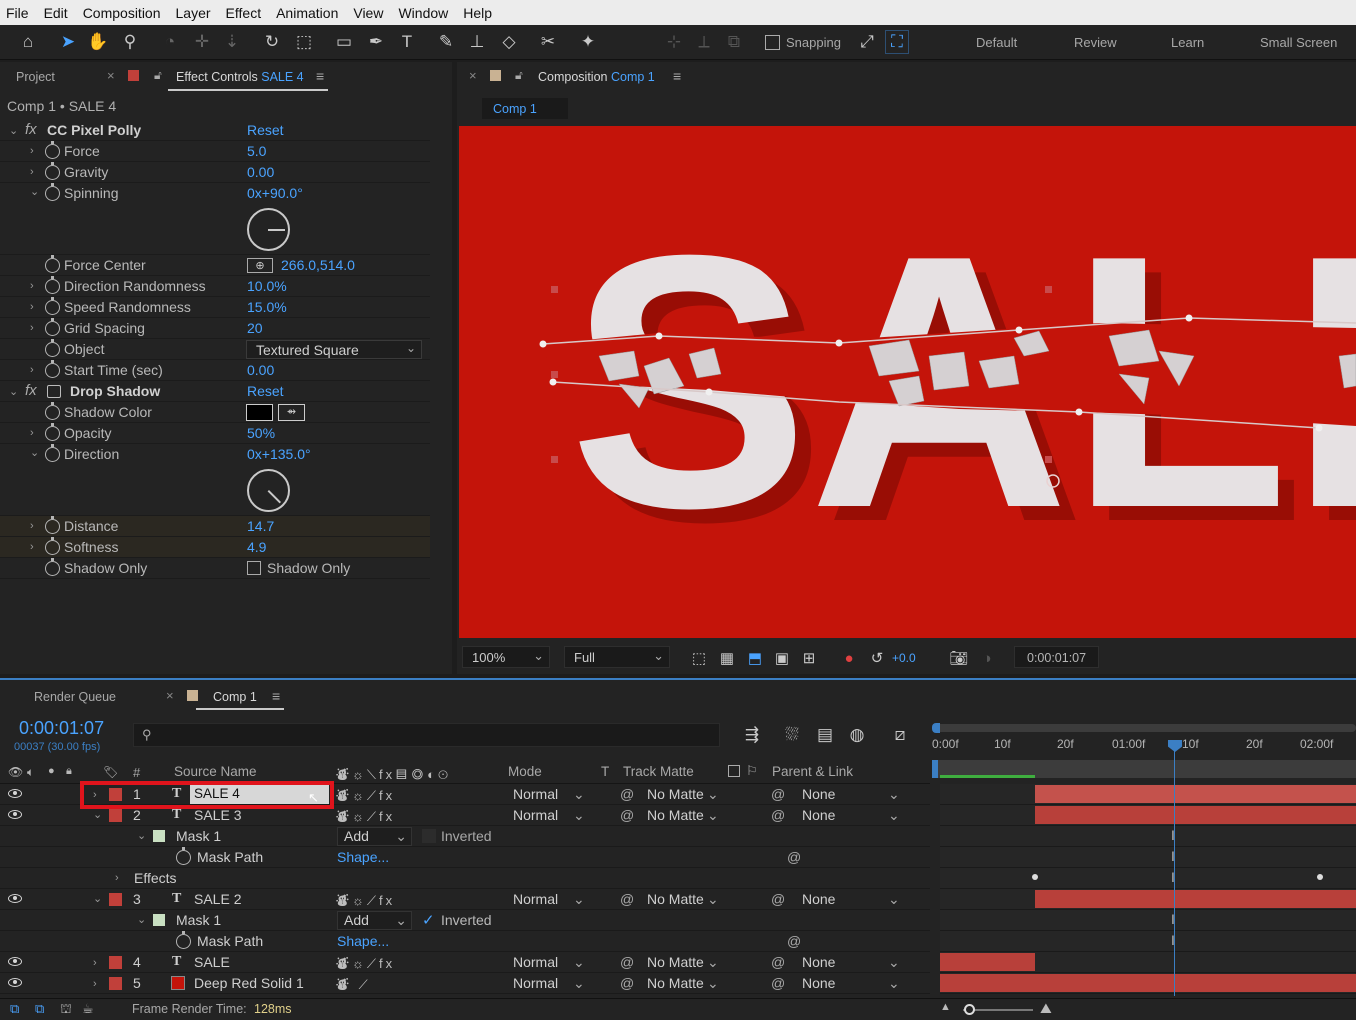 This screenshot has width=1356, height=1020. What do you see at coordinates (260, 526) in the screenshot?
I see `prop-value: 14.7` at bounding box center [260, 526].